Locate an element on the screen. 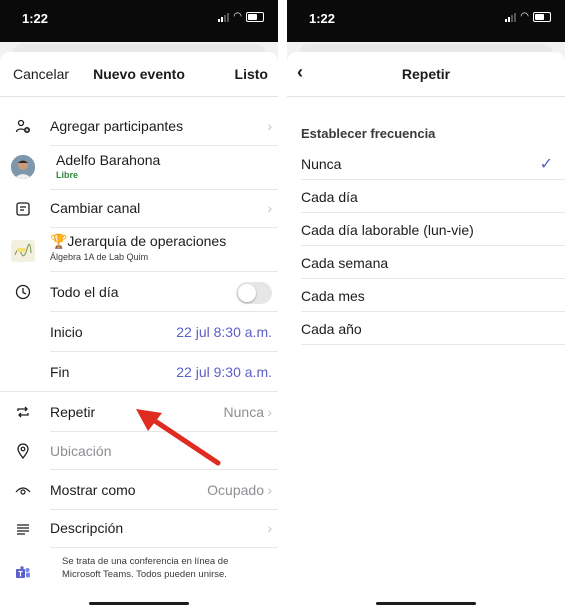 This screenshot has height=605, width=565. frequency-option: Cada día laborable (lun-vie) is located at coordinates (426, 230).